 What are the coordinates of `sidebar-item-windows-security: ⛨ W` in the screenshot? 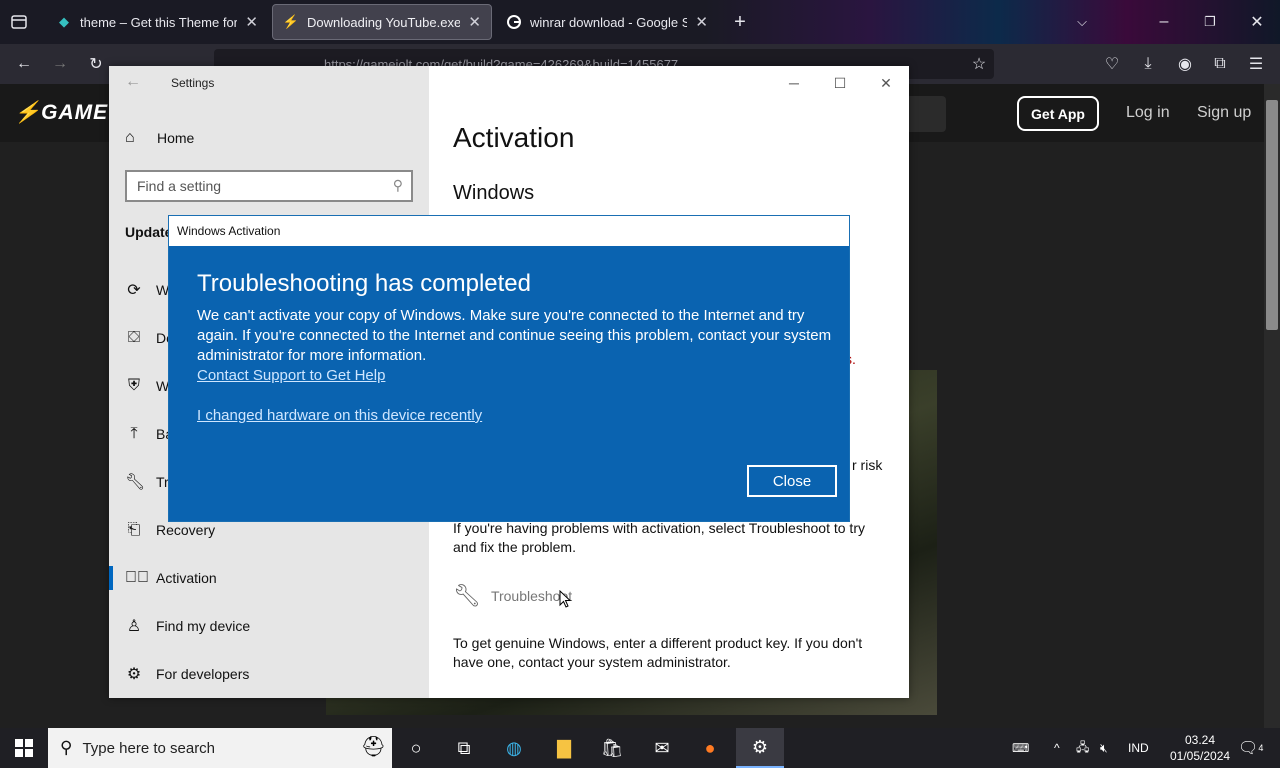 It's located at (147, 386).